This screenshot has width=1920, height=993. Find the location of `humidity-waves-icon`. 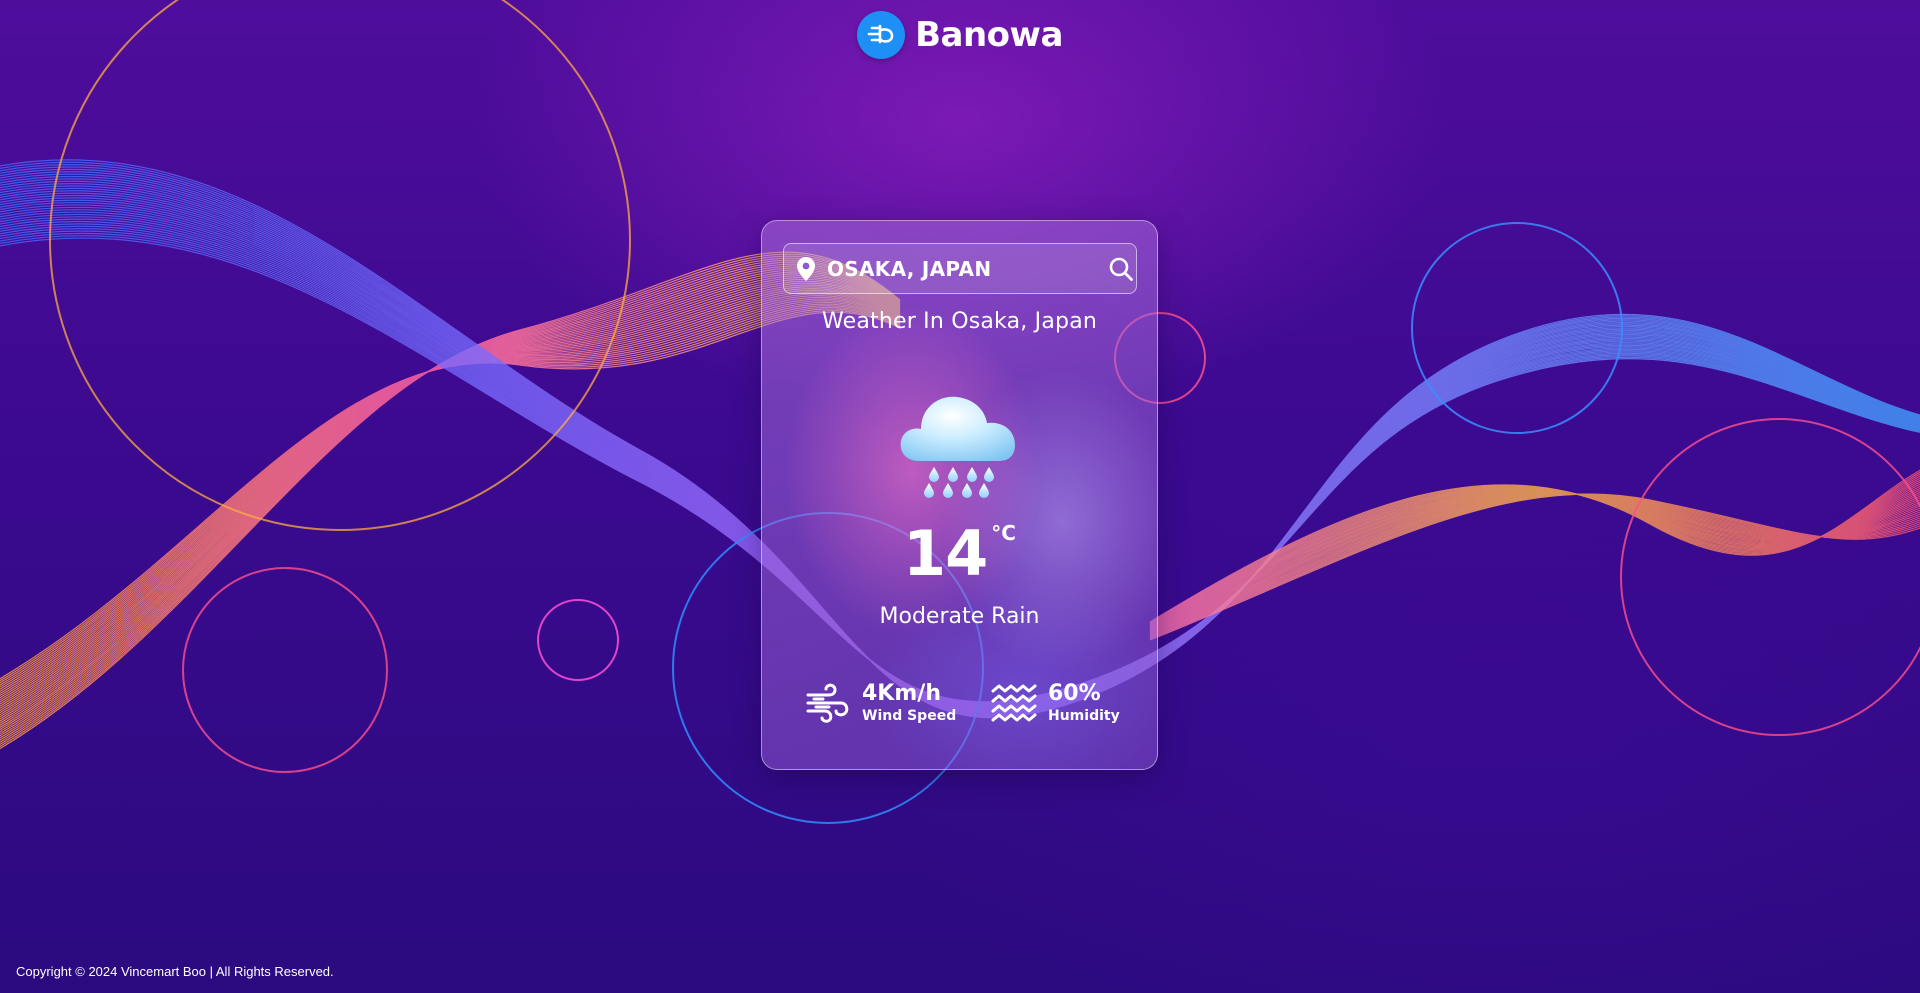

humidity-waves-icon is located at coordinates (1014, 703).